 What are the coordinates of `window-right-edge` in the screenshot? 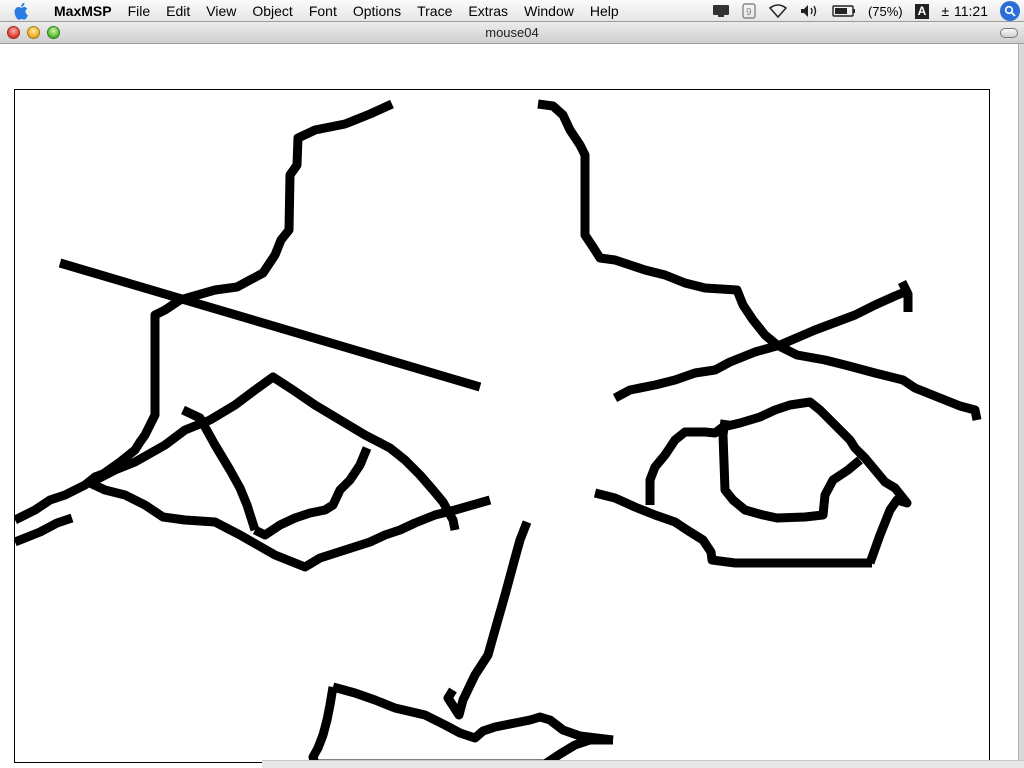 It's located at (1021, 406).